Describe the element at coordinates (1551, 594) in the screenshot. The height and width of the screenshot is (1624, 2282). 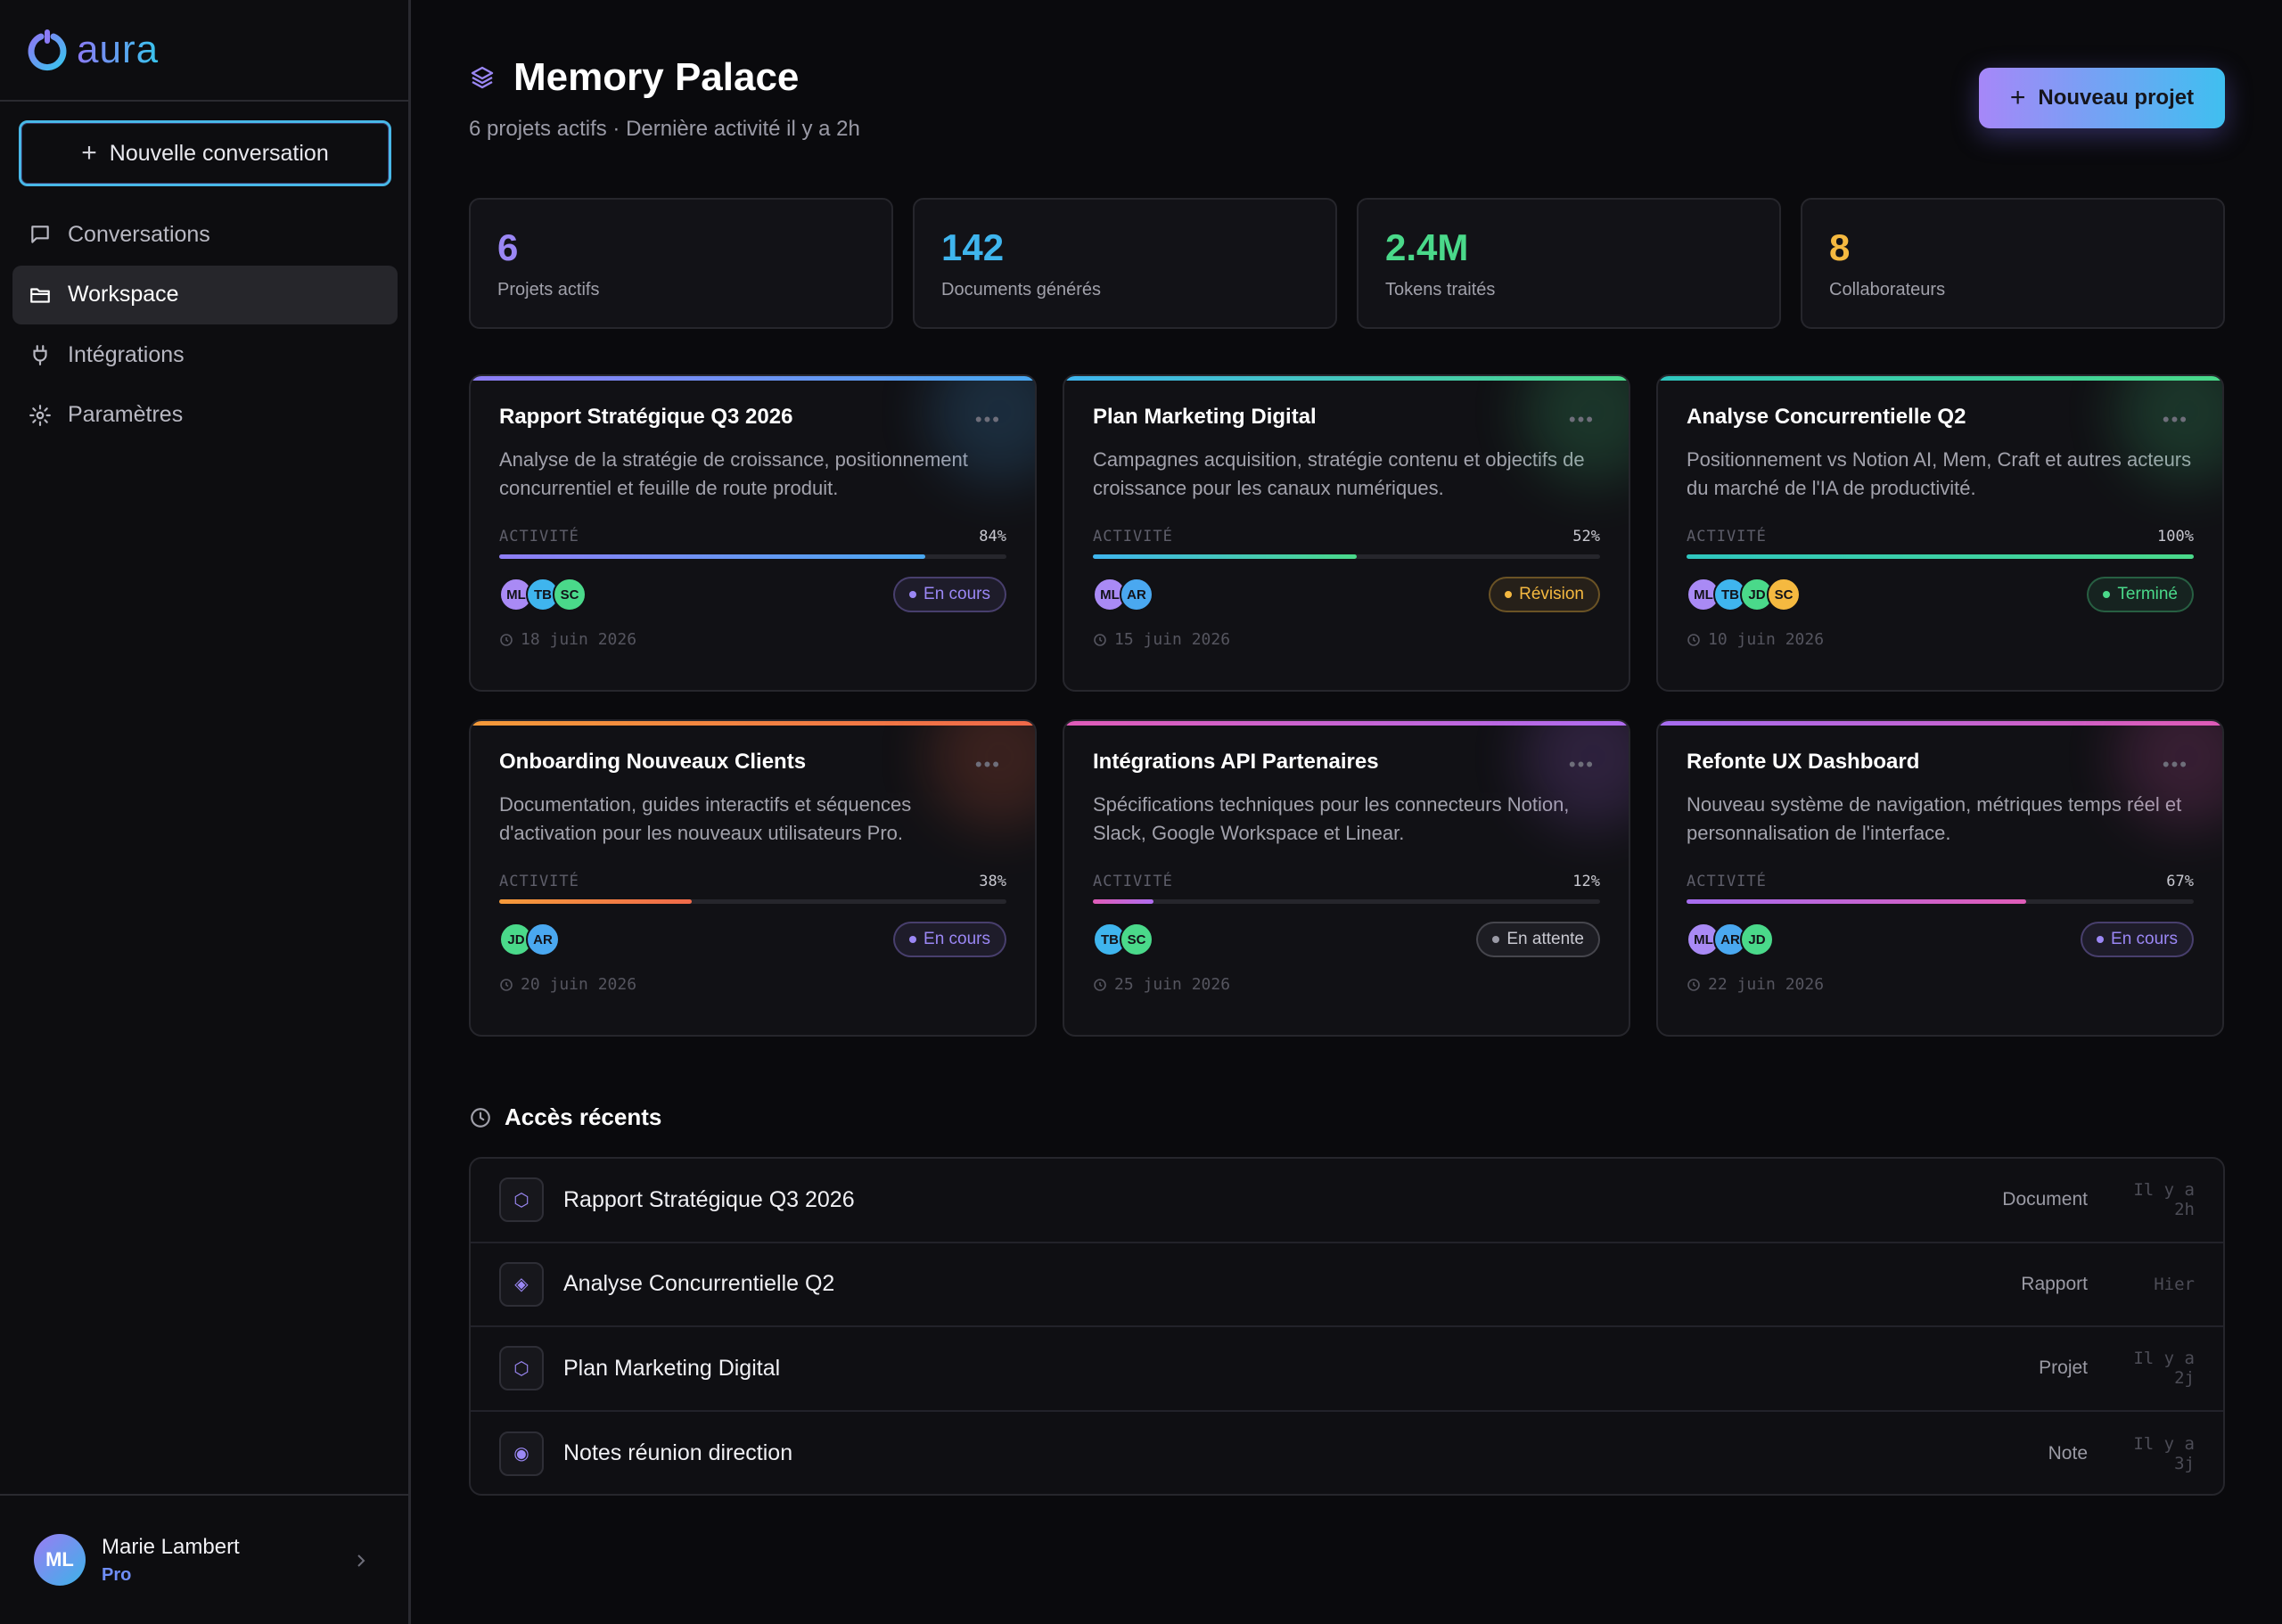
I see `status-label: Révision` at that location.